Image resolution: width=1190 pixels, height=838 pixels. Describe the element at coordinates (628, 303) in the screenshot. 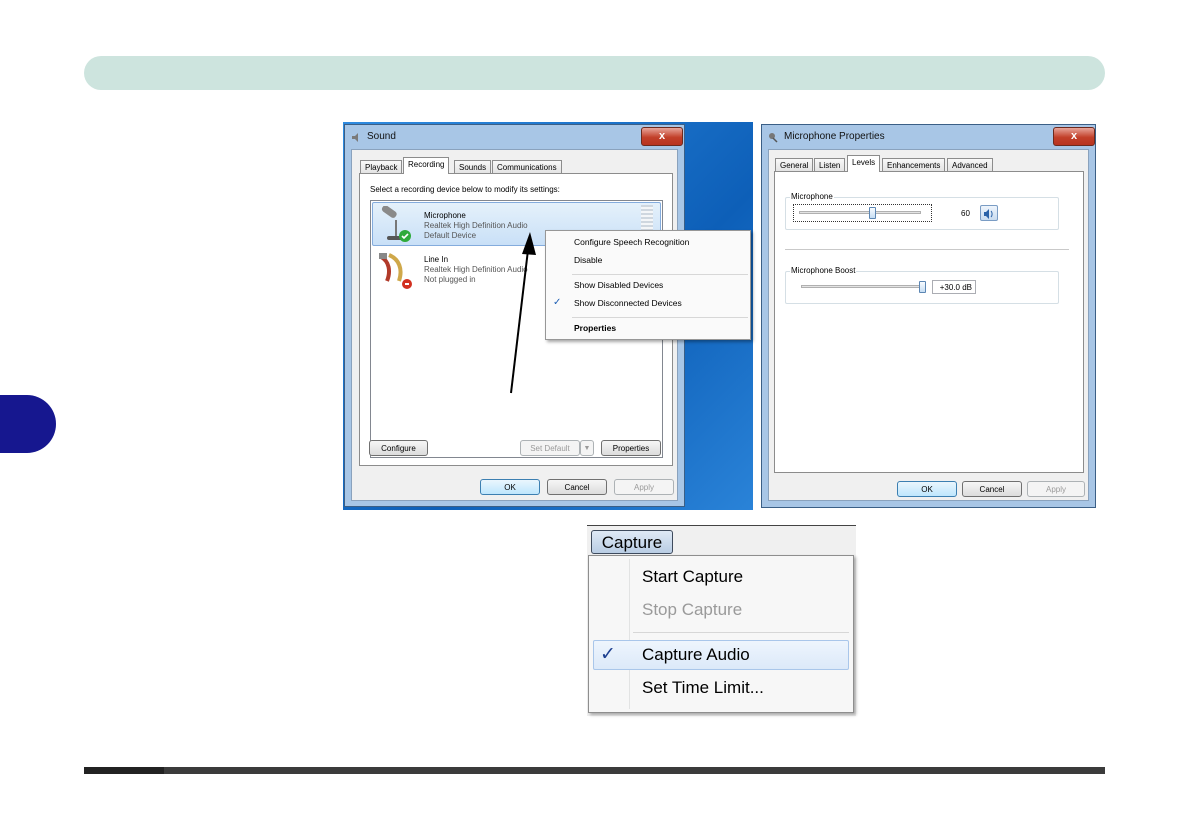

I see `menu-item-show-disconnected: Show Disconnected Devices` at that location.